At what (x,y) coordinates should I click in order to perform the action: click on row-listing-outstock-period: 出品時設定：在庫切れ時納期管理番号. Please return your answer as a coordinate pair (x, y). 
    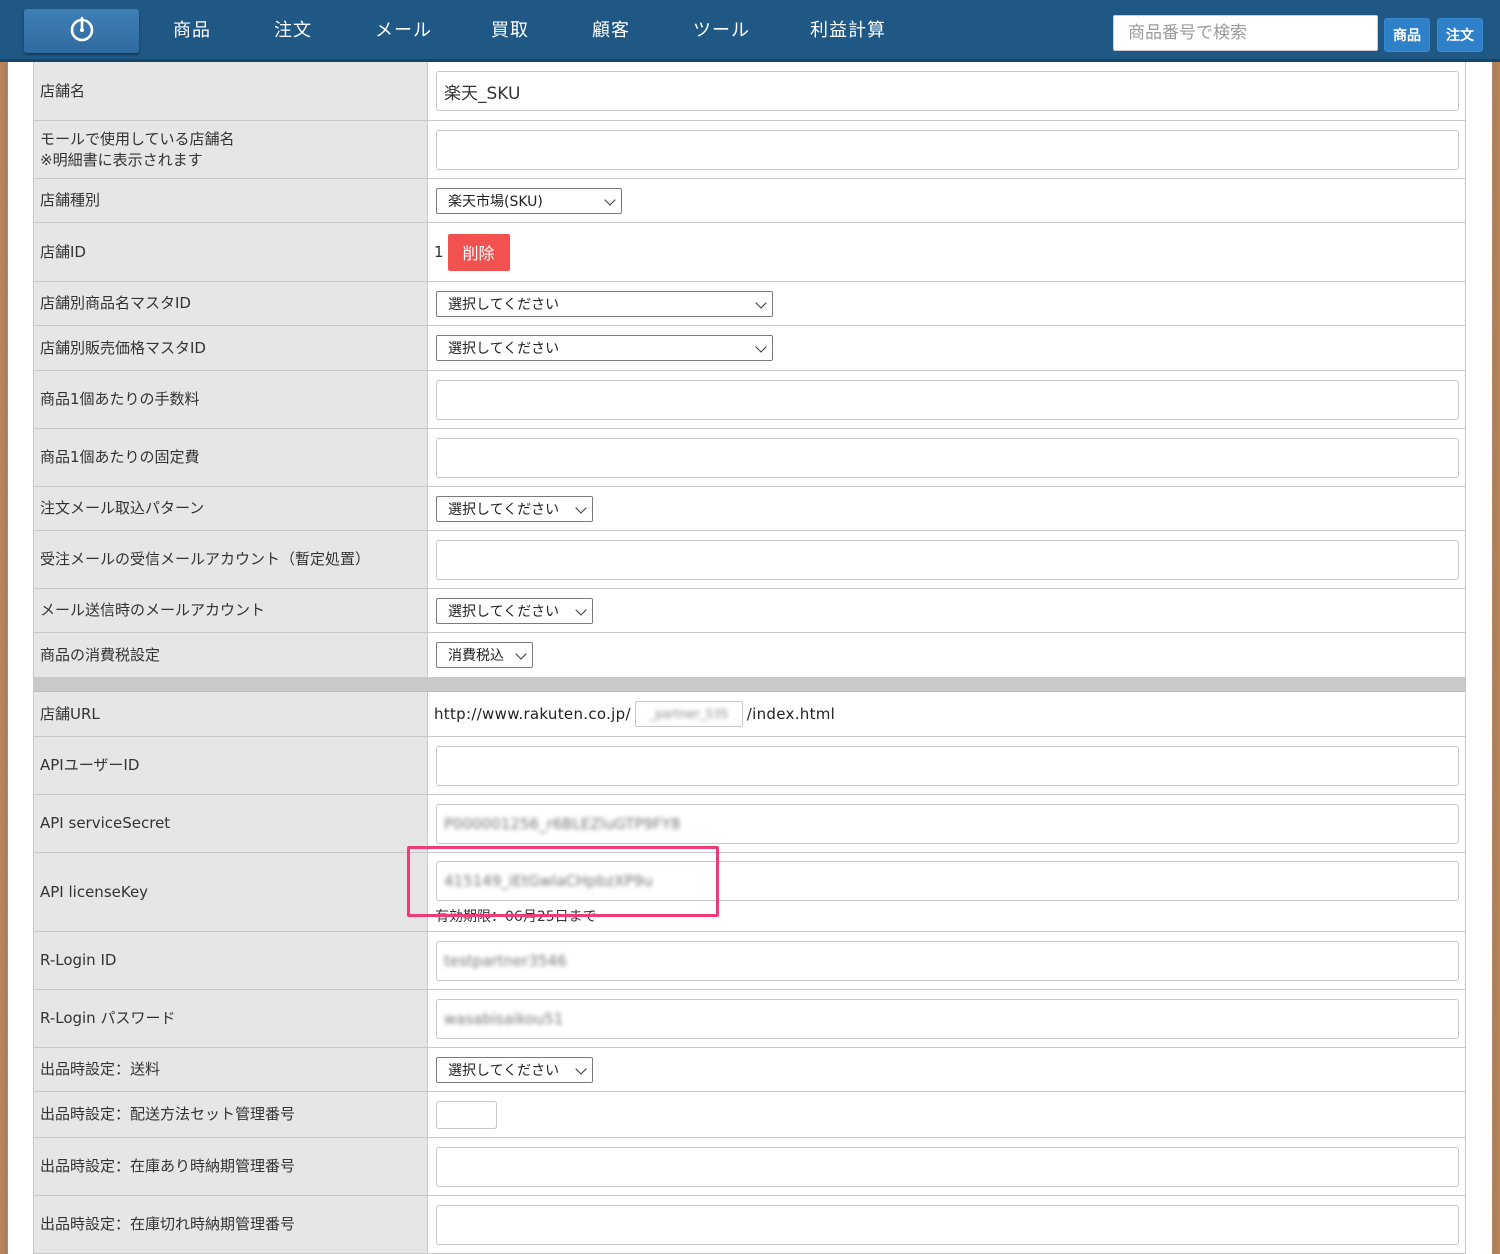
    Looking at the image, I should click on (749, 1225).